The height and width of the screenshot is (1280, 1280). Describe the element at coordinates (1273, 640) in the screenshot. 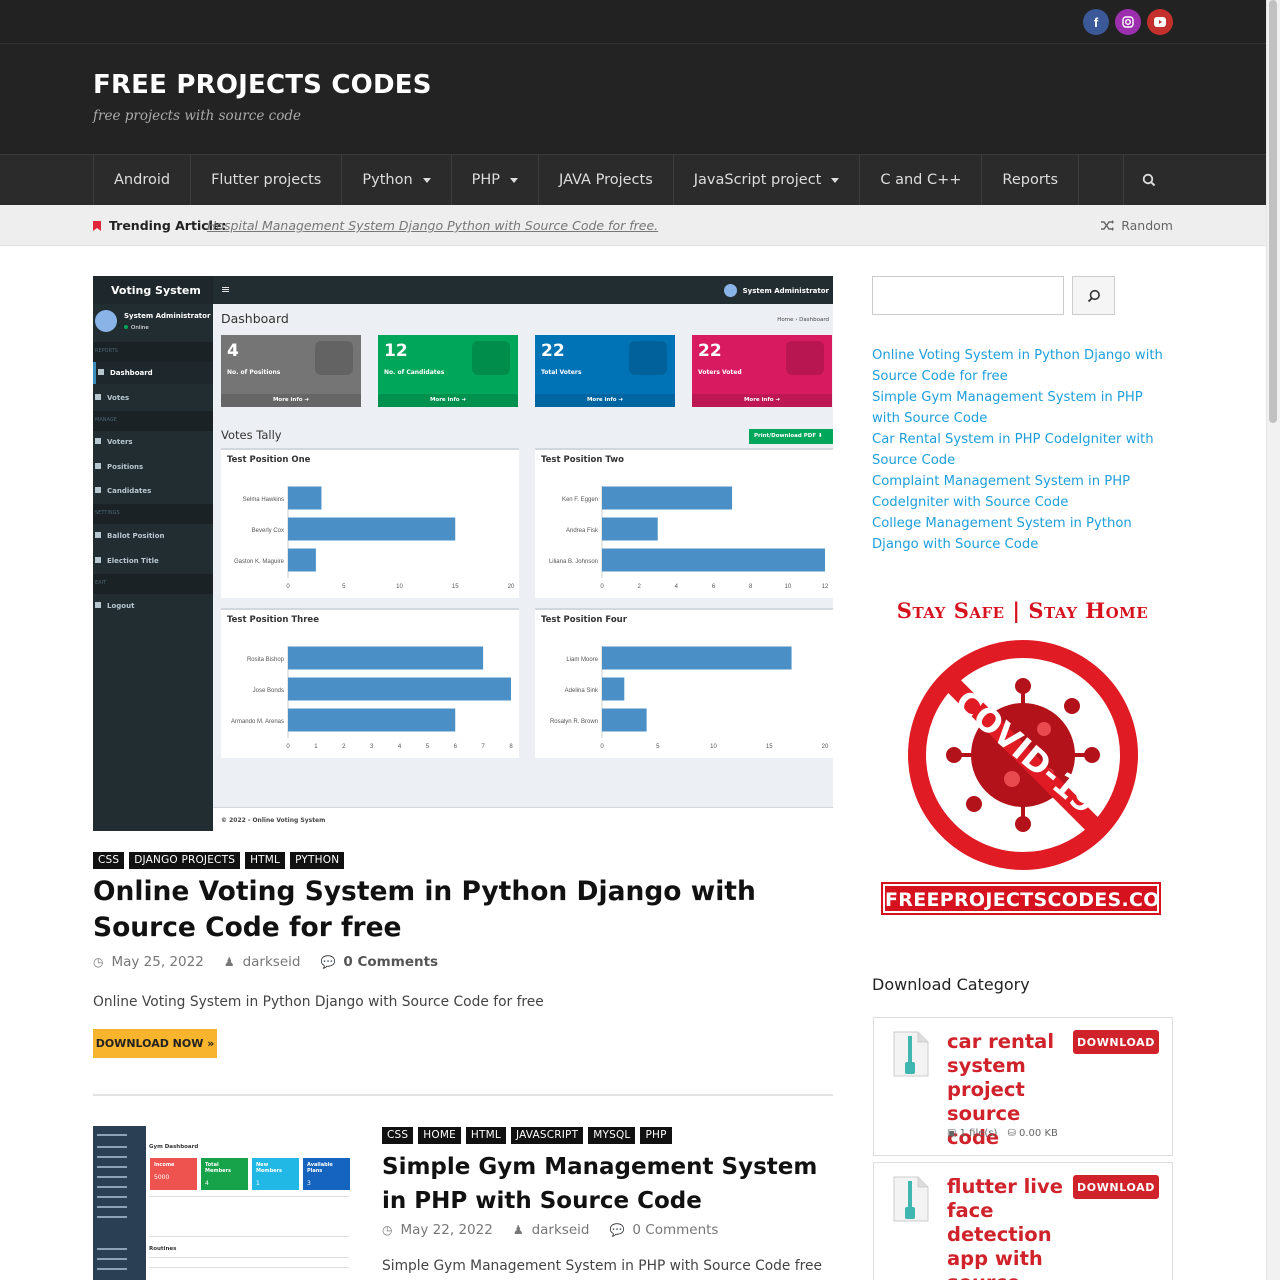

I see `scrollbar` at that location.